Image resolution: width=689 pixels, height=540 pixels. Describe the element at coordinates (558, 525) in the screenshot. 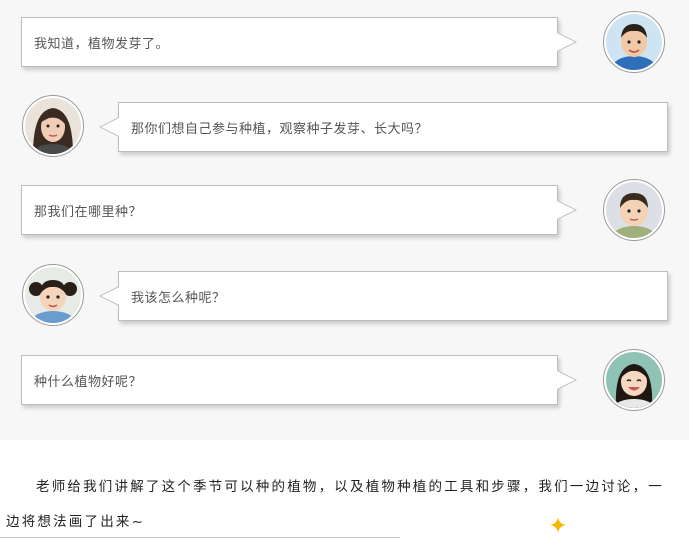

I see `sparkle-icon` at that location.